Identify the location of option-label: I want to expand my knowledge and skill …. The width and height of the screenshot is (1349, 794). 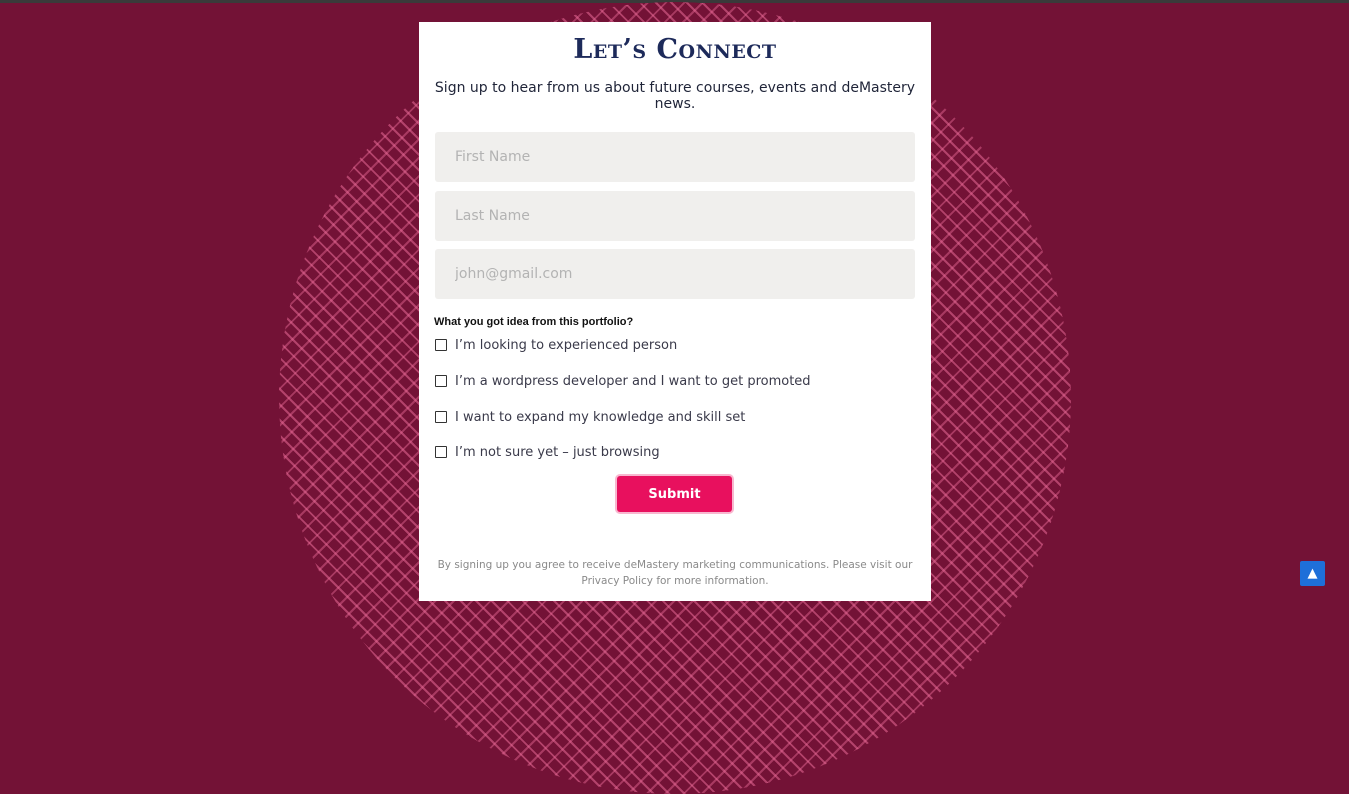
(600, 417).